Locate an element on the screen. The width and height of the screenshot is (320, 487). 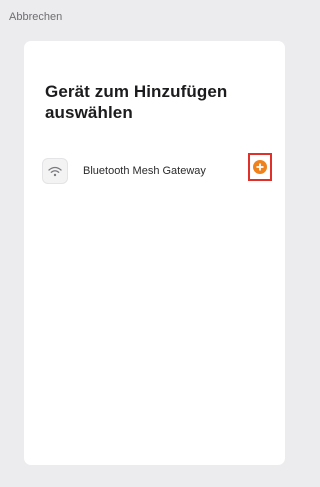
device-icon-tile is located at coordinates (55, 171).